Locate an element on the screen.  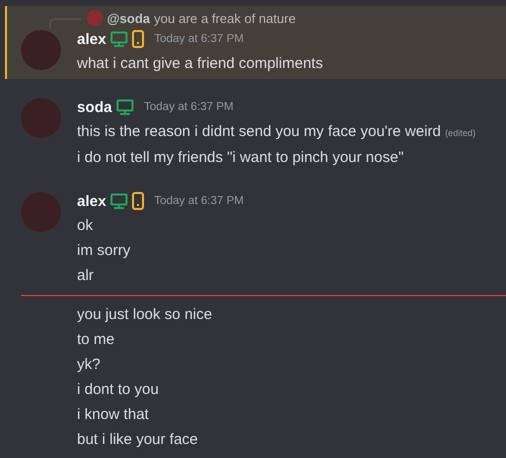
message-text: this is the reason i didnt send you my face you're weird (edited) is located at coordinates (277, 132).